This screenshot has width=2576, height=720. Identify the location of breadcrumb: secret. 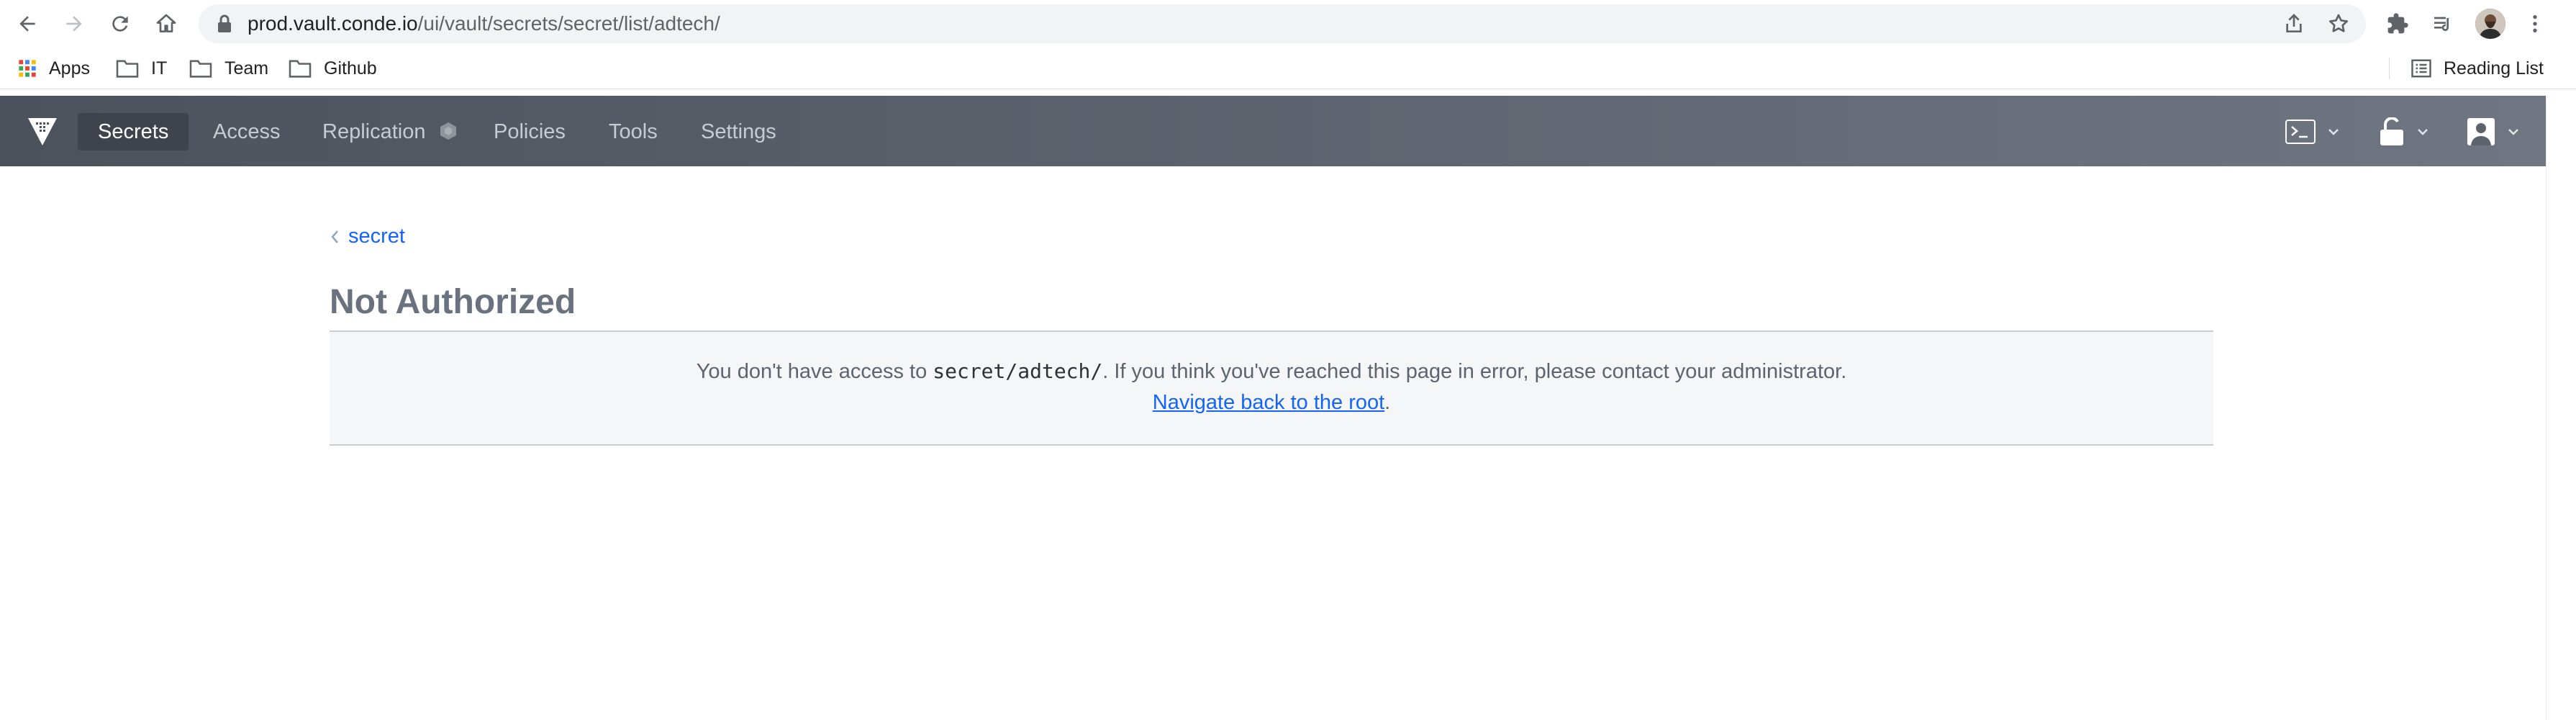
(367, 236).